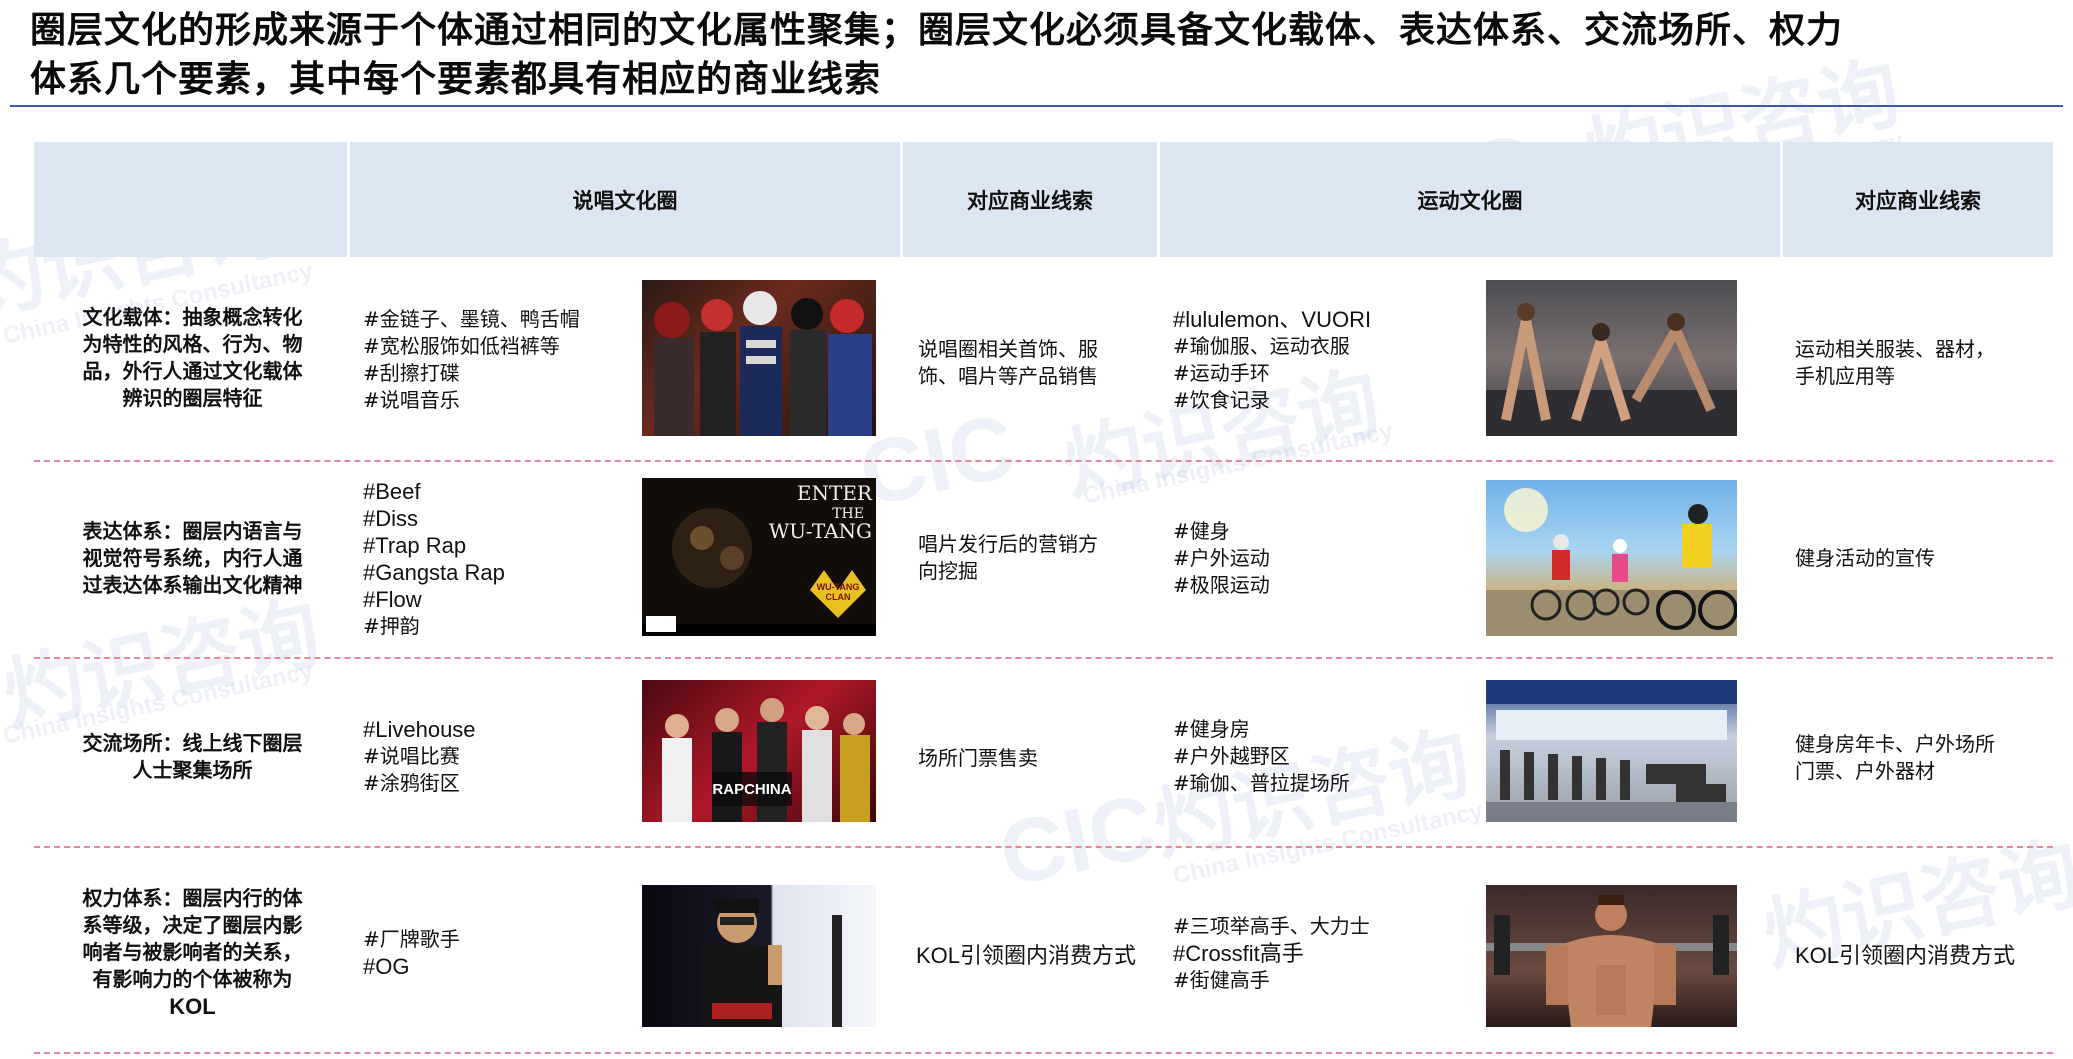 This screenshot has width=2073, height=1059. What do you see at coordinates (625, 200) in the screenshot?
I see `header-rap-circle: 说唱文化圈` at bounding box center [625, 200].